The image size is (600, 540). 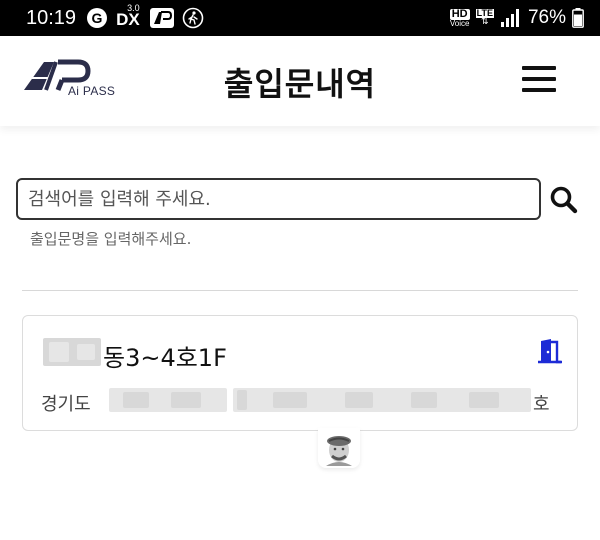 What do you see at coordinates (578, 18) in the screenshot?
I see `battery-icon` at bounding box center [578, 18].